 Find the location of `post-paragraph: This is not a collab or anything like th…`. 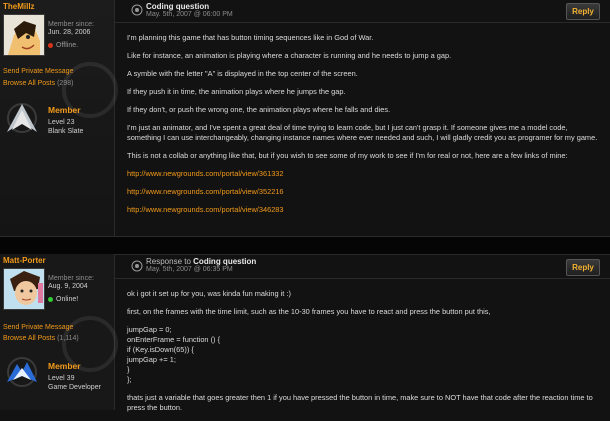

post-paragraph: This is not a collab or anything like th… is located at coordinates (347, 155).